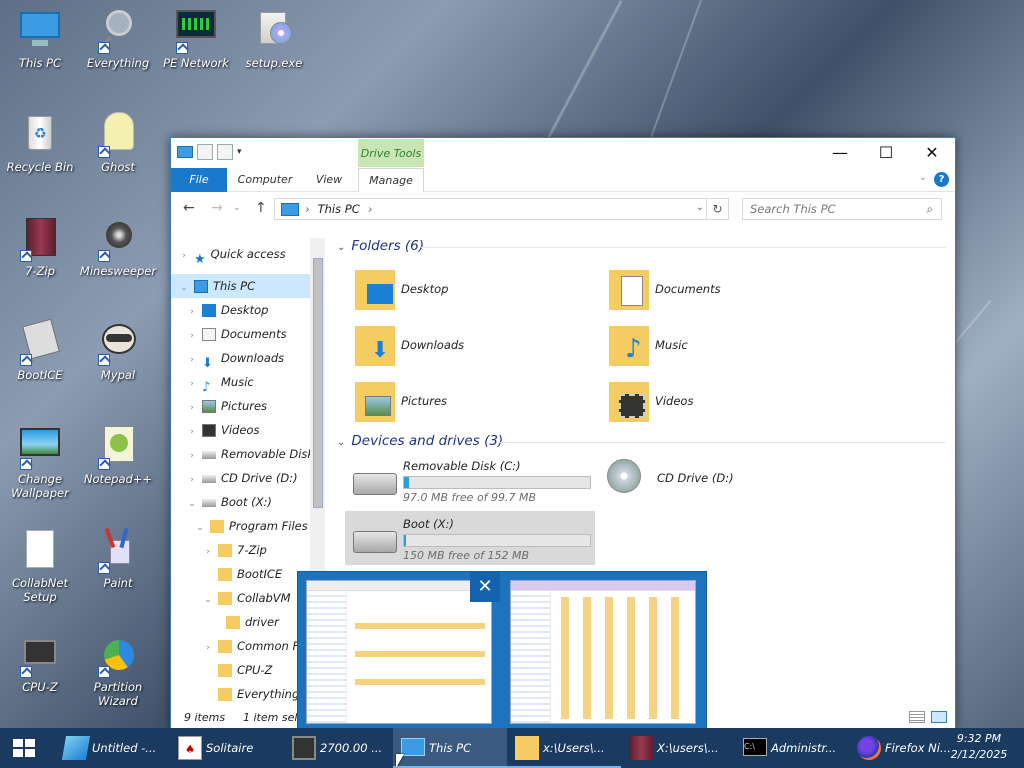  Describe the element at coordinates (930, 209) in the screenshot. I see `search-icon: ⌕` at that location.